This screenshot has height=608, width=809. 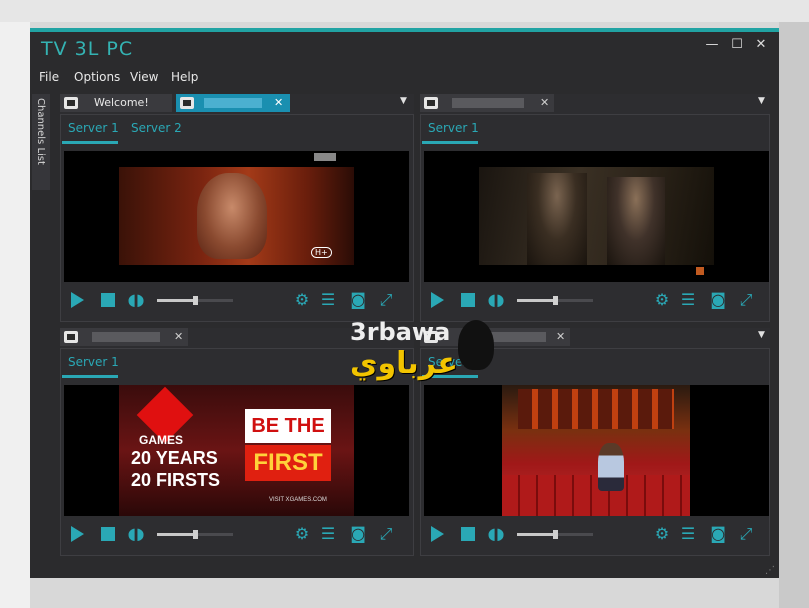 I want to click on menu-file: File, so click(x=49, y=77).